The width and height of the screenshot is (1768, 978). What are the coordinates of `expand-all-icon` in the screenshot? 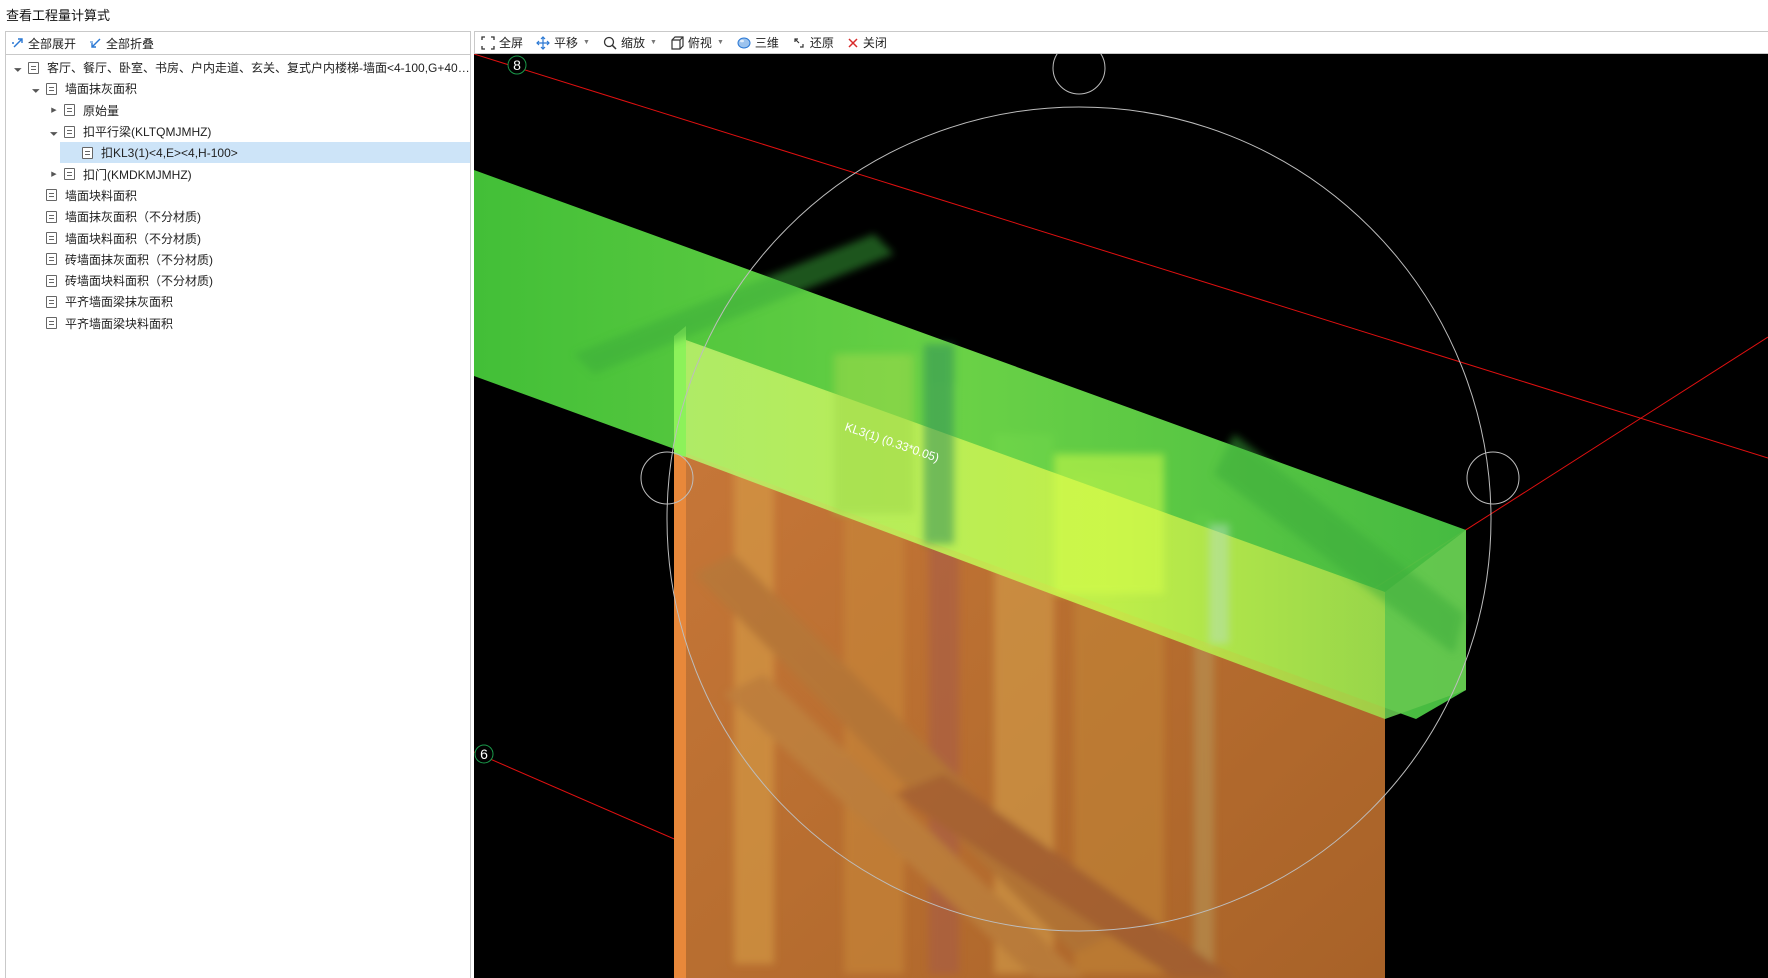 It's located at (17, 43).